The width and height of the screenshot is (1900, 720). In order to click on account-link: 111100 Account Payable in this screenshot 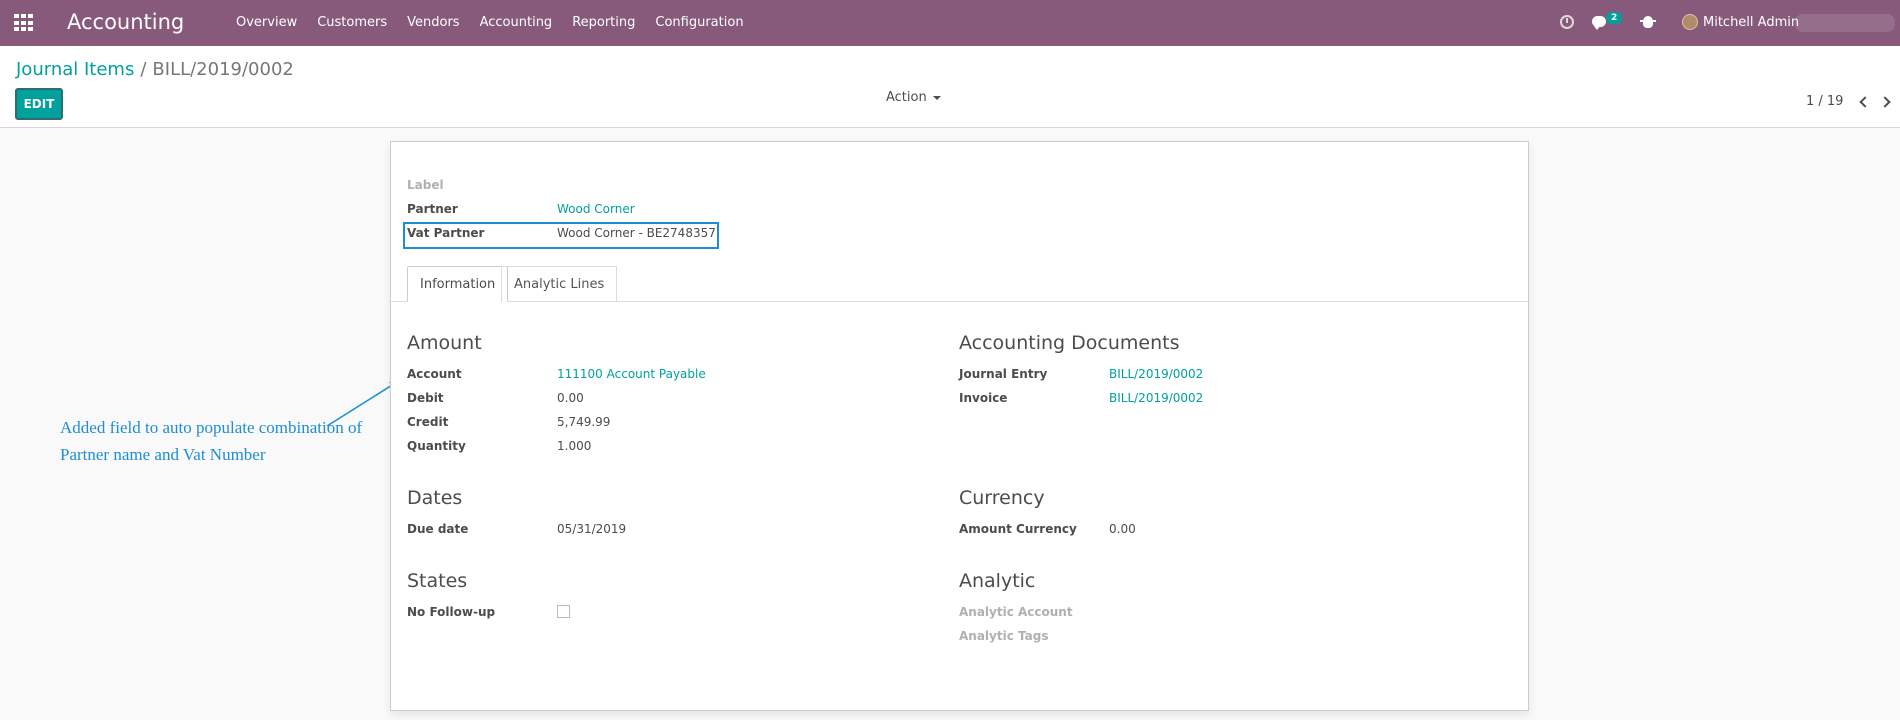, I will do `click(631, 374)`.